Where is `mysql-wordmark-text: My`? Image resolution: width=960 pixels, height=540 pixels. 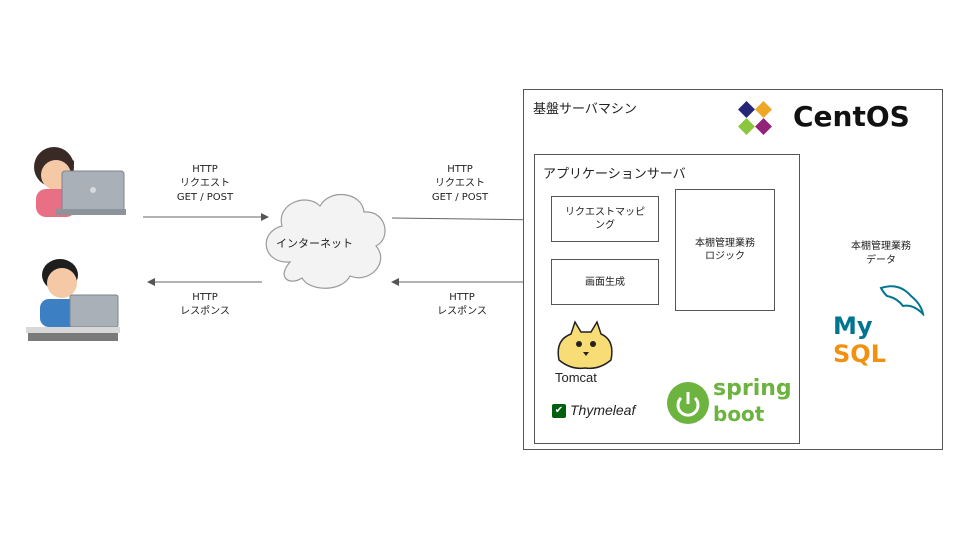
mysql-wordmark-text: My is located at coordinates (853, 326).